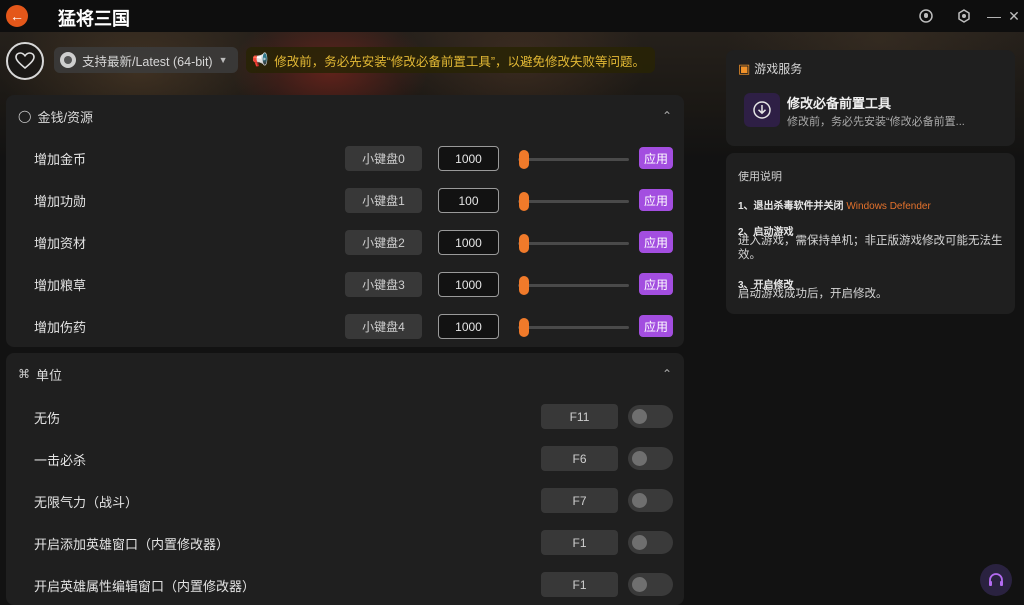 The image size is (1024, 605). Describe the element at coordinates (60, 201) in the screenshot. I see `resource-label: 增加功勋` at that location.